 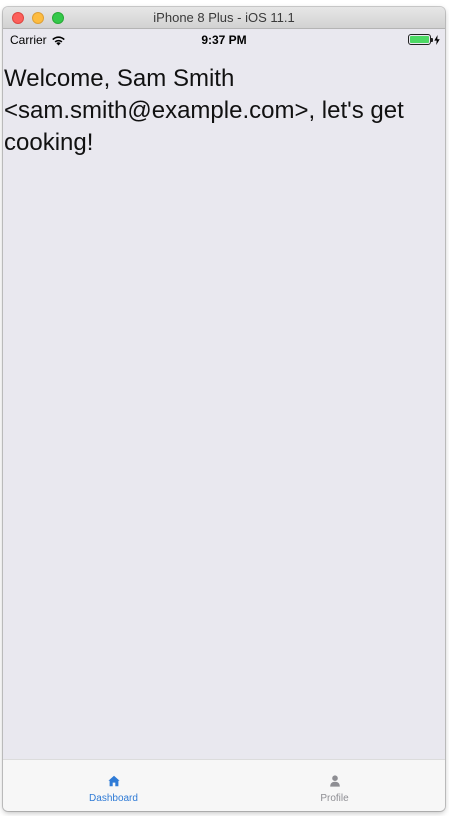 I want to click on home-icon, so click(x=113, y=781).